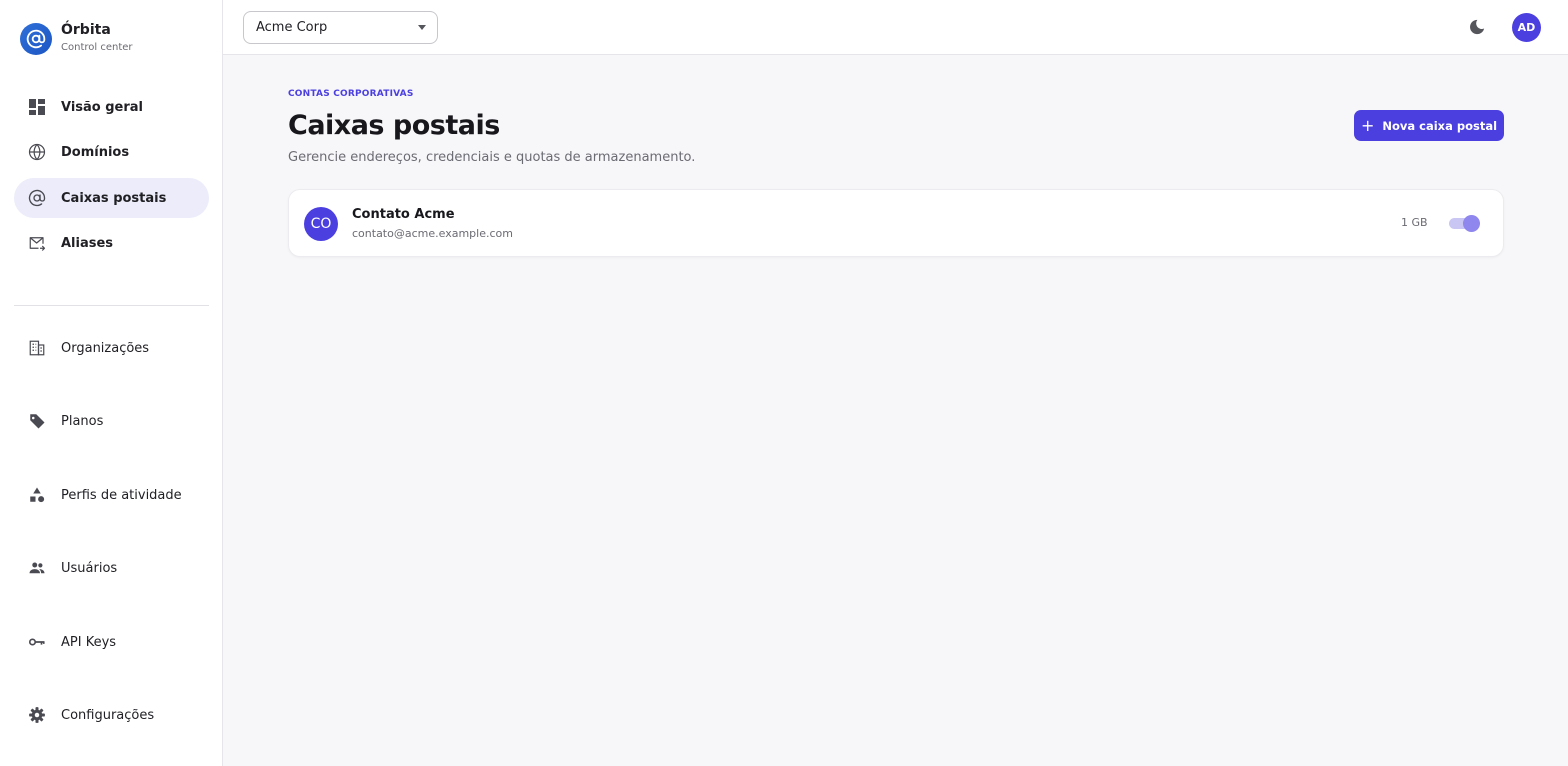  Describe the element at coordinates (95, 152) in the screenshot. I see `sidebar-item-label: Domínios` at that location.